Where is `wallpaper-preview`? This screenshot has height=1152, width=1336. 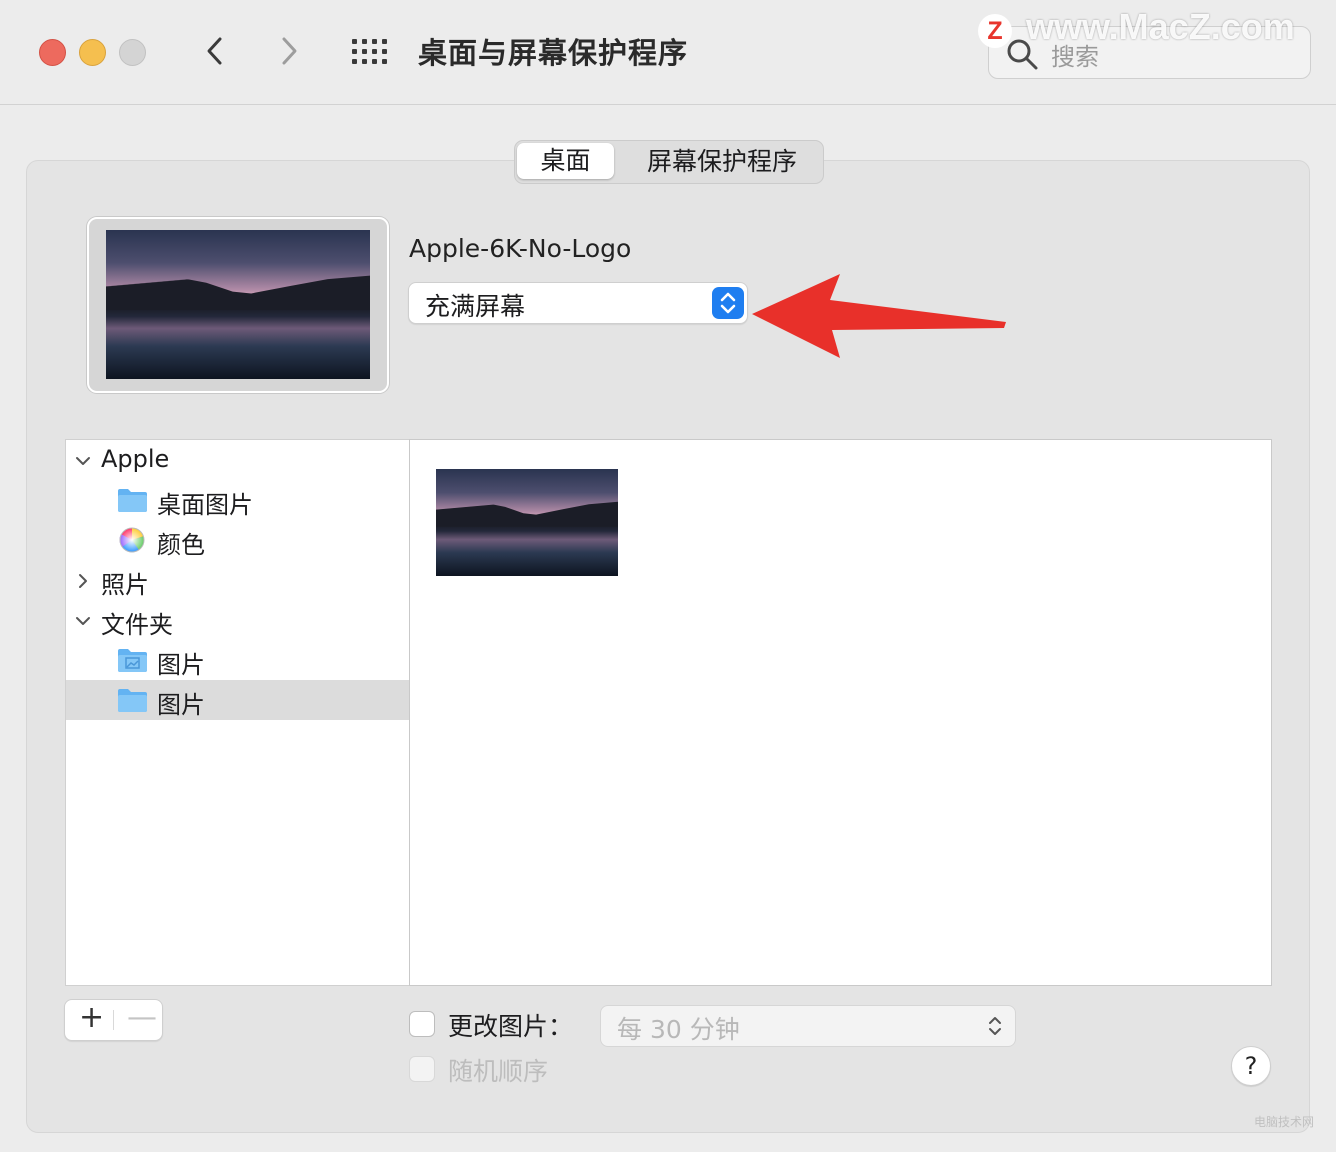 wallpaper-preview is located at coordinates (238, 305).